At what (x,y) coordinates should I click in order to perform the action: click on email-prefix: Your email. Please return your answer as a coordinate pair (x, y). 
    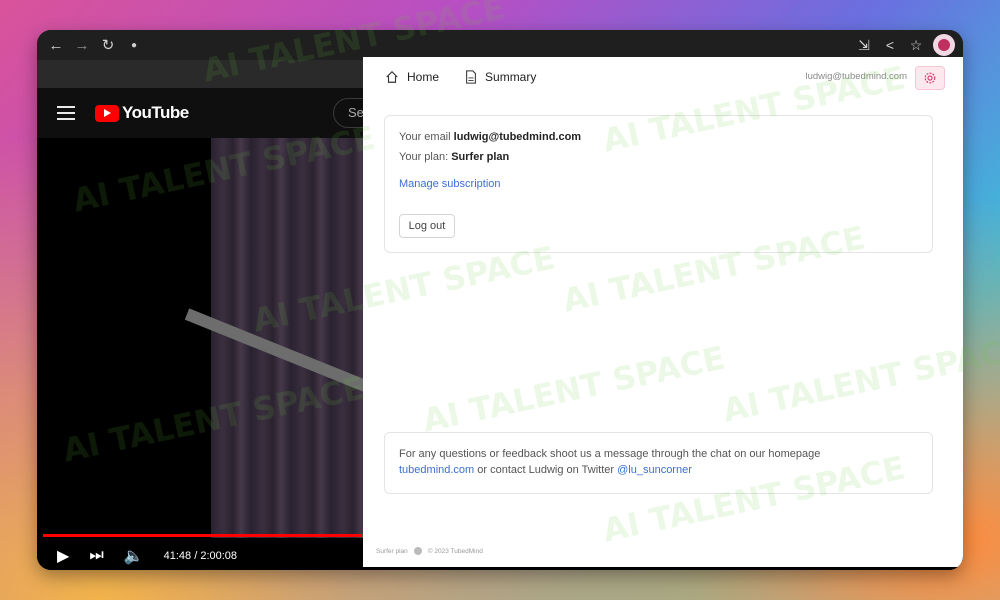
    Looking at the image, I should click on (425, 137).